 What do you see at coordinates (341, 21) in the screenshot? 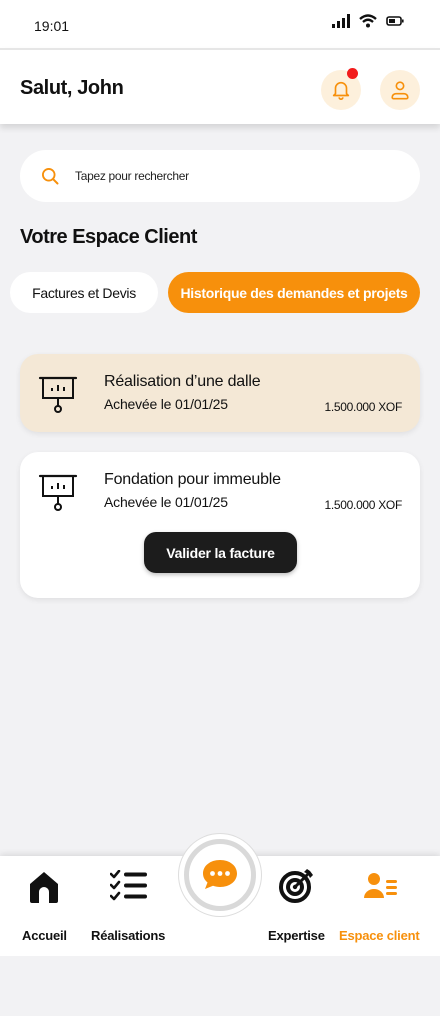
I see `signal-icon` at bounding box center [341, 21].